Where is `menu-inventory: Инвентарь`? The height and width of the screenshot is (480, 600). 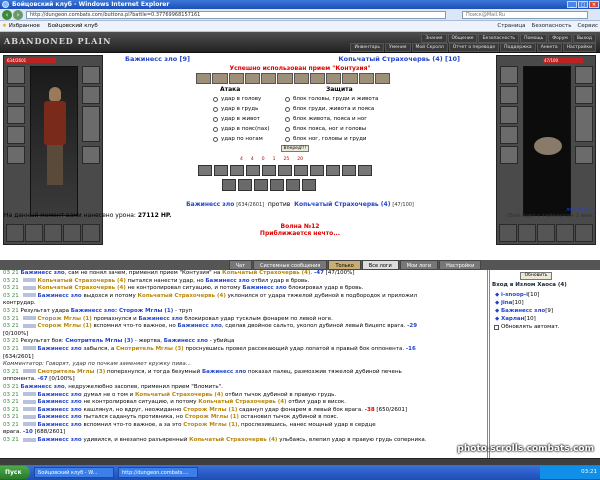
menu-inventory: Инвентарь is located at coordinates (367, 47).